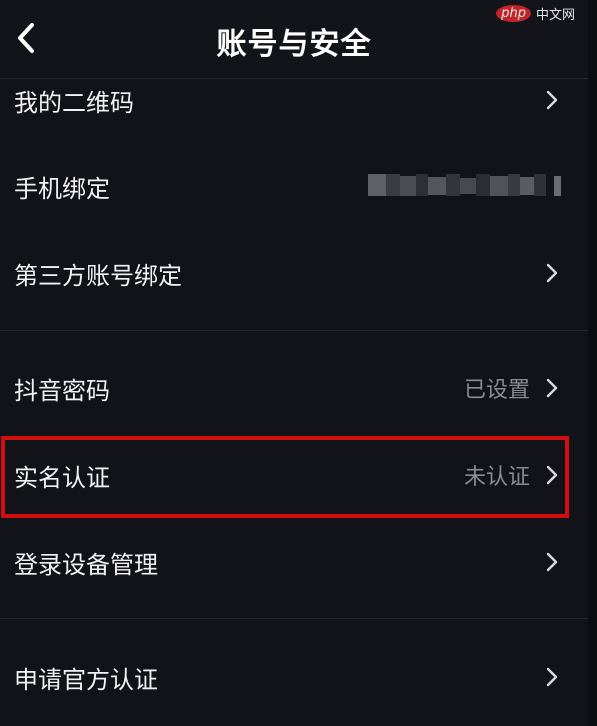  I want to click on page-title: 账号与安全, so click(294, 44).